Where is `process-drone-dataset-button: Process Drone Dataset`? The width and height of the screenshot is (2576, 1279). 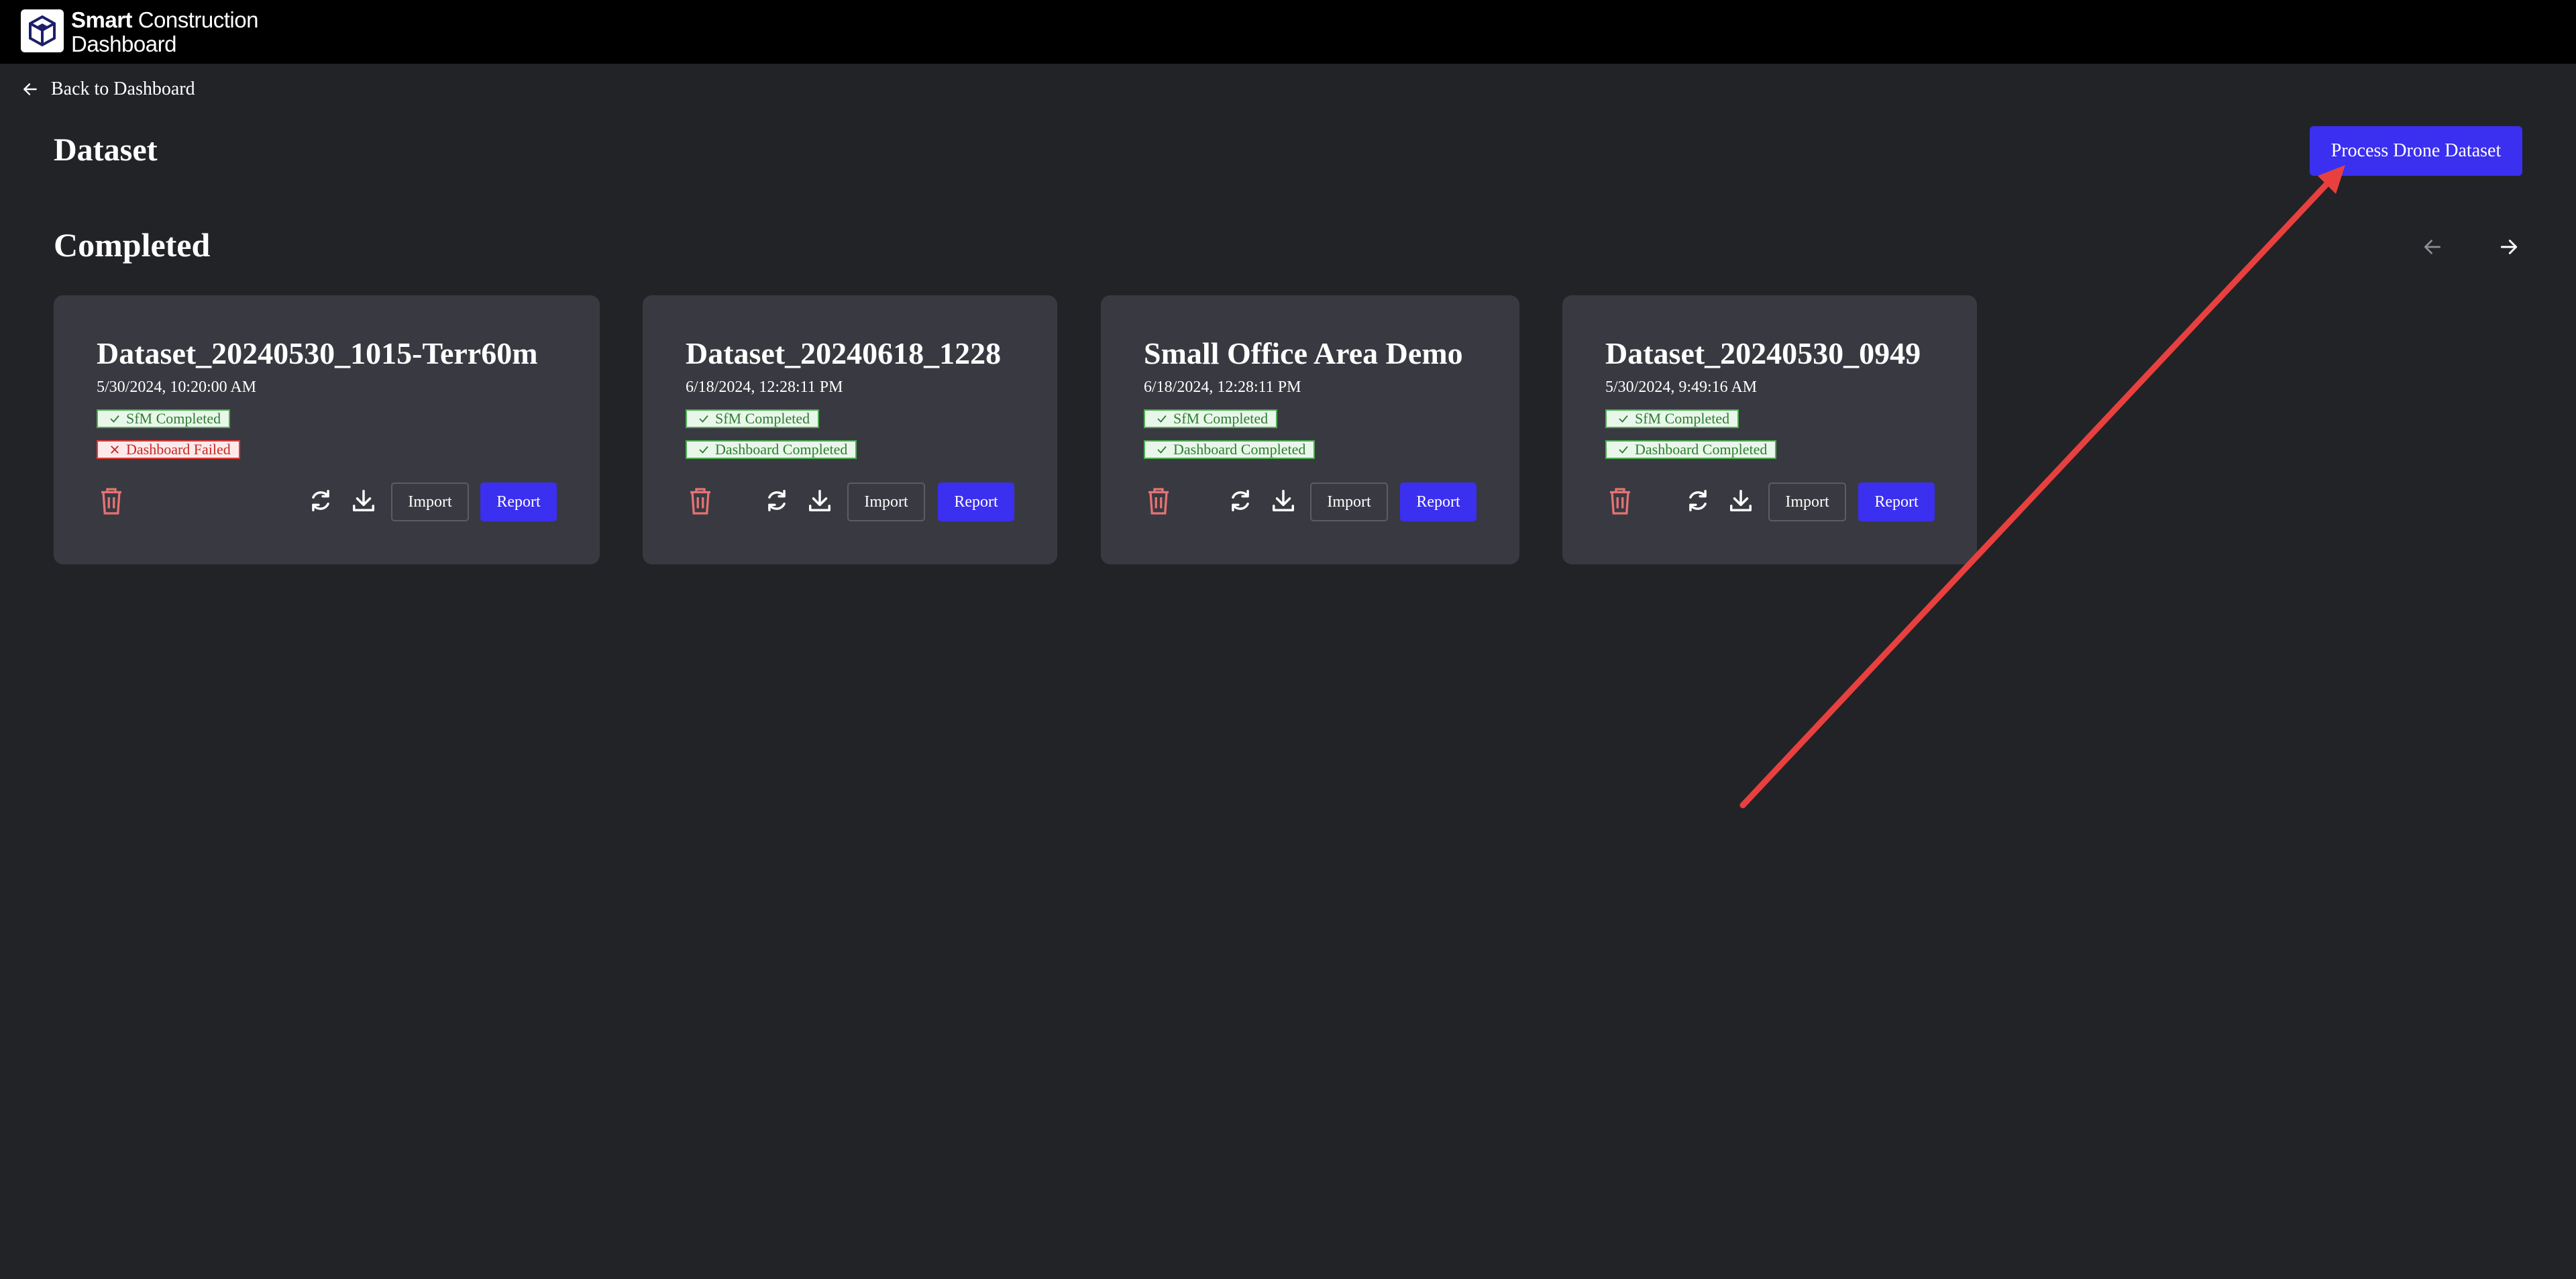 process-drone-dataset-button: Process Drone Dataset is located at coordinates (2416, 151).